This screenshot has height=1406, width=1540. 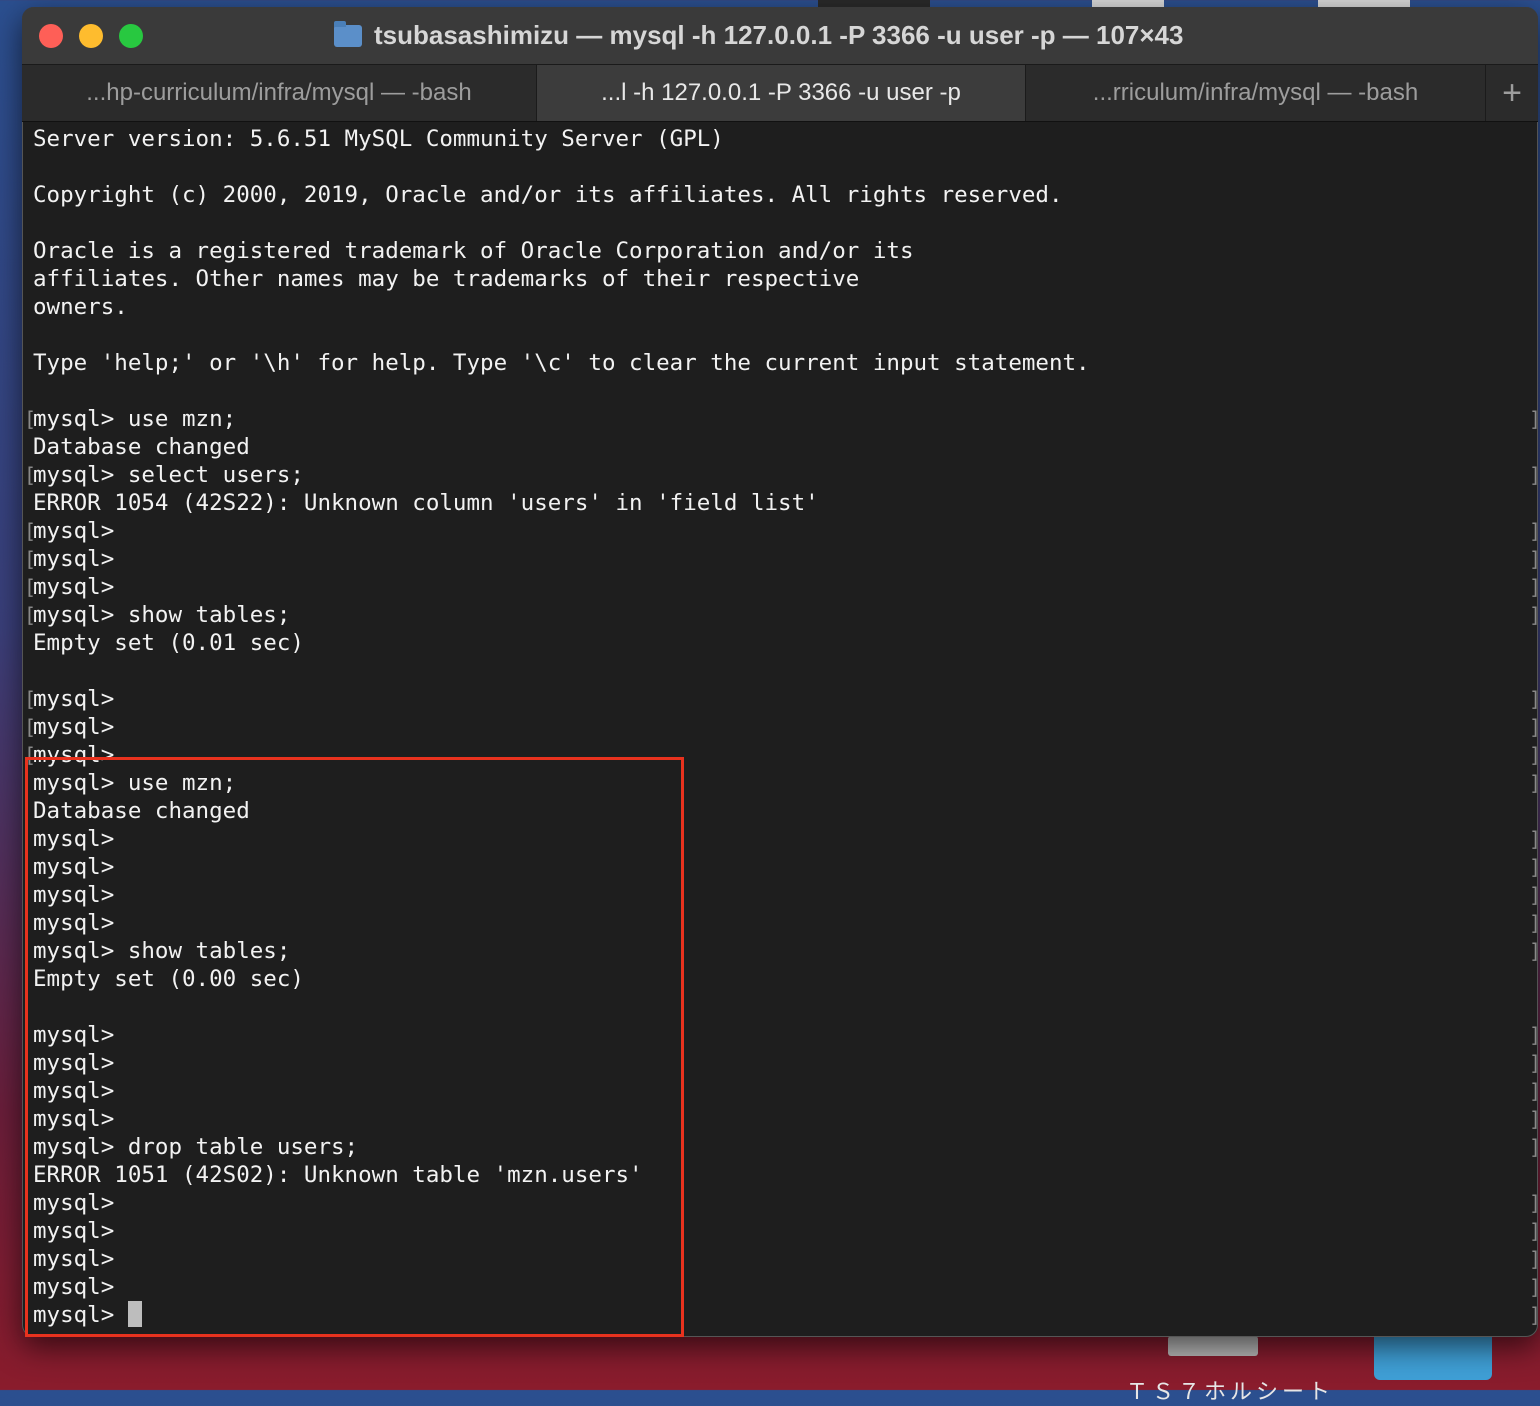 I want to click on tab-mysql-active: ...l -h 127.0.0.1 -P 3366 -u user -p, so click(x=781, y=93).